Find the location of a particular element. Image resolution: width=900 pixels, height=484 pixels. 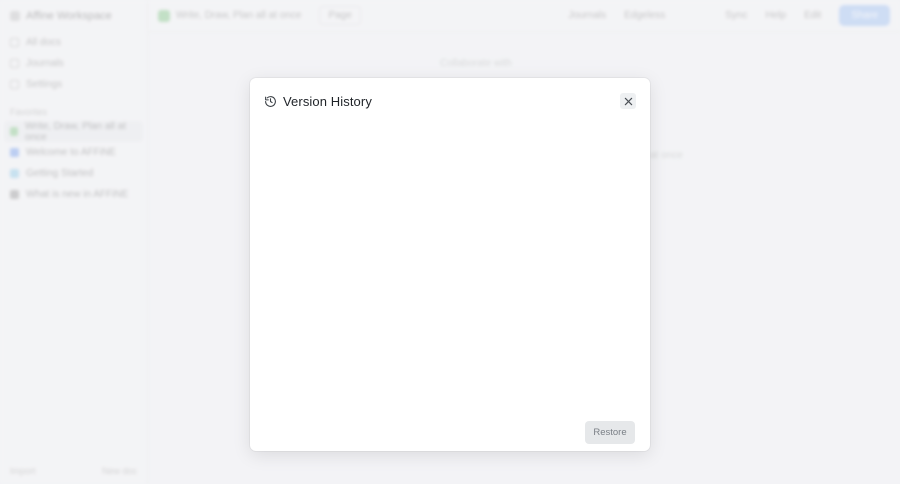

close-button is located at coordinates (628, 101).